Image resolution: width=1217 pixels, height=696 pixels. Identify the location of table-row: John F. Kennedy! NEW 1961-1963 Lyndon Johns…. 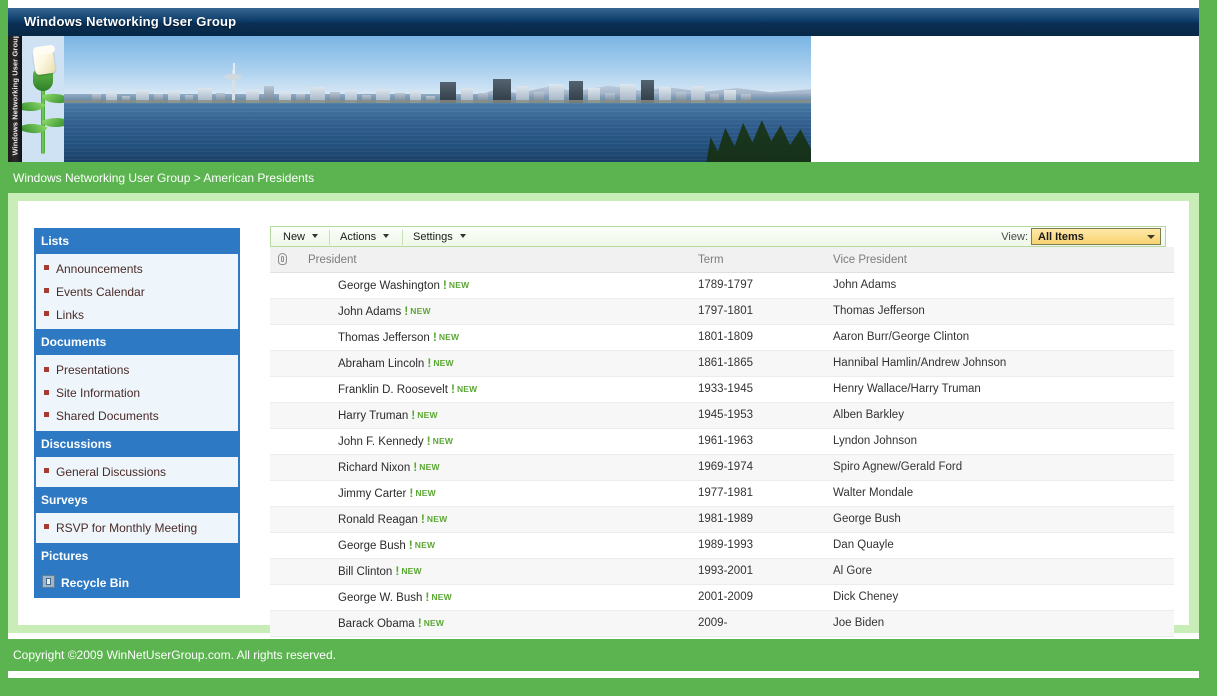
(722, 441).